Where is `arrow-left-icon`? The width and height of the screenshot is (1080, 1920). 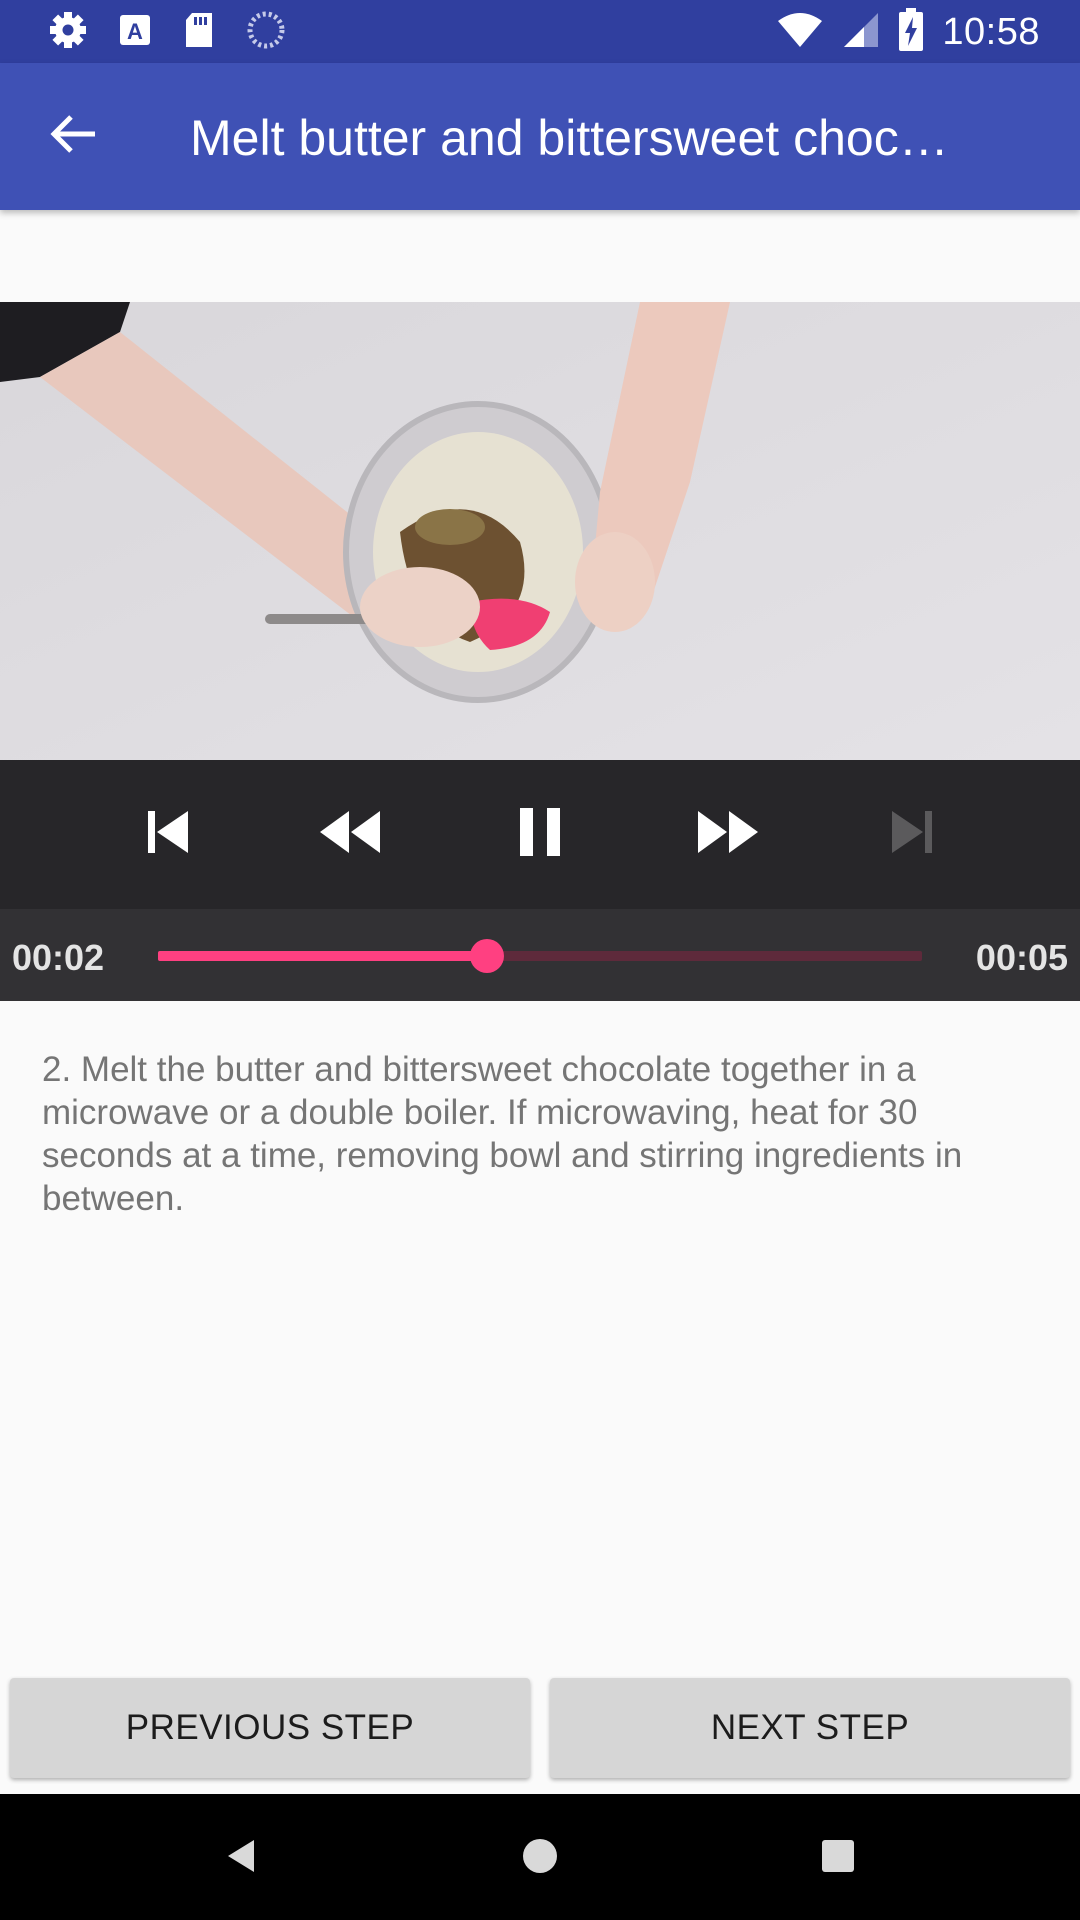
arrow-left-icon is located at coordinates (74, 136).